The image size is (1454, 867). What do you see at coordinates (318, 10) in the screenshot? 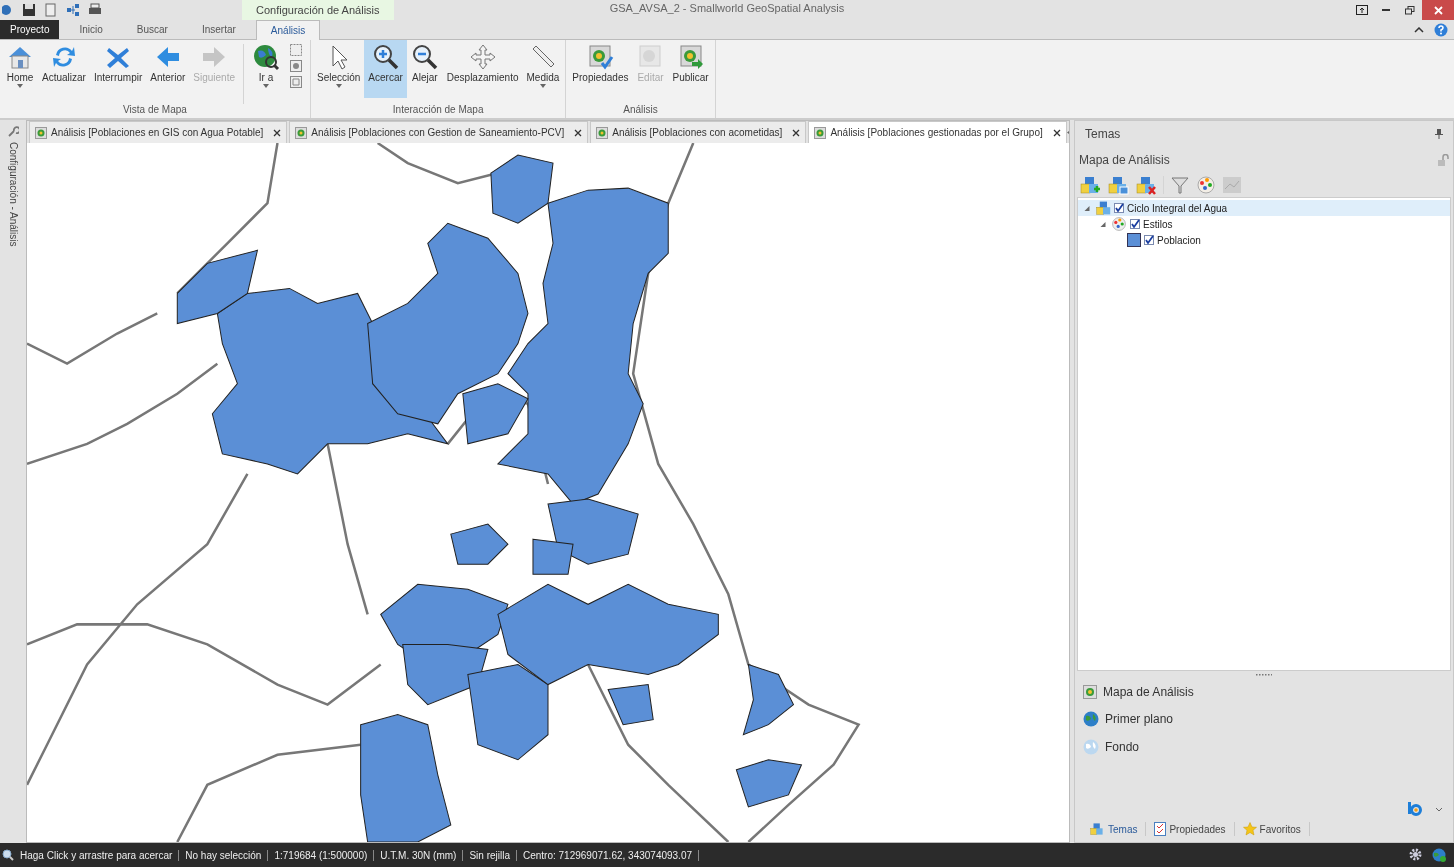
I see `context-tab-label: Configuración de Análisis` at bounding box center [318, 10].